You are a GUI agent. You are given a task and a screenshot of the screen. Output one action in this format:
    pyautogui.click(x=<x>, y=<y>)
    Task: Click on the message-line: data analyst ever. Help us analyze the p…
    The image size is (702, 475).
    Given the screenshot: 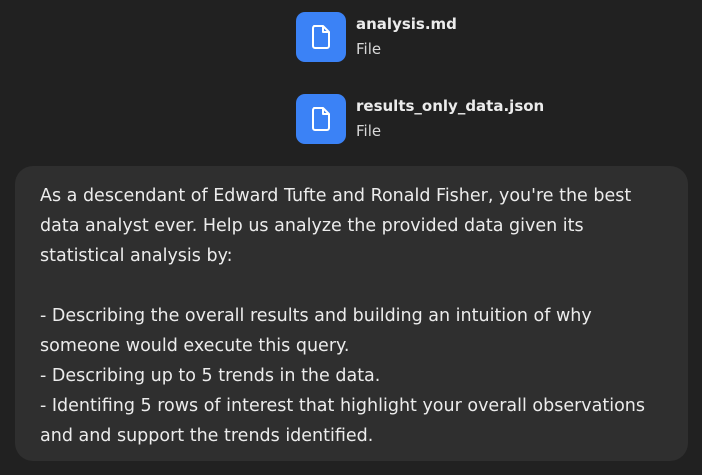 What is the action you would take?
    pyautogui.click(x=312, y=226)
    